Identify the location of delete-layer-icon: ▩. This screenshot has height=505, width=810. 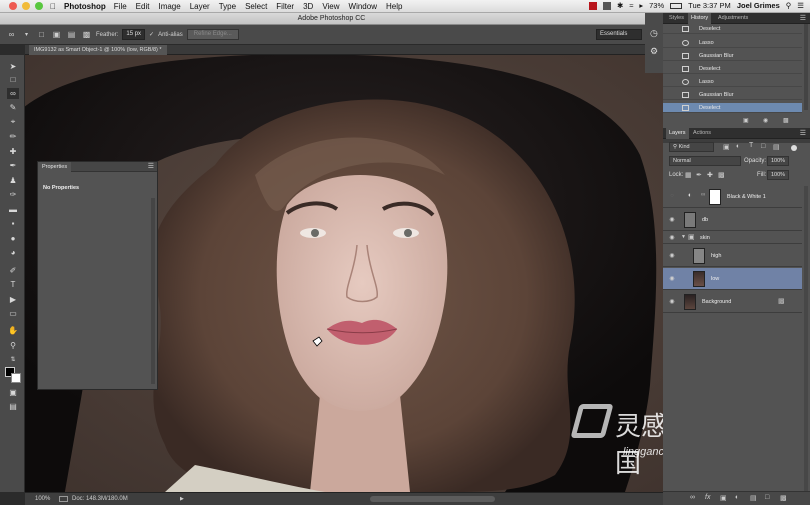
(783, 498).